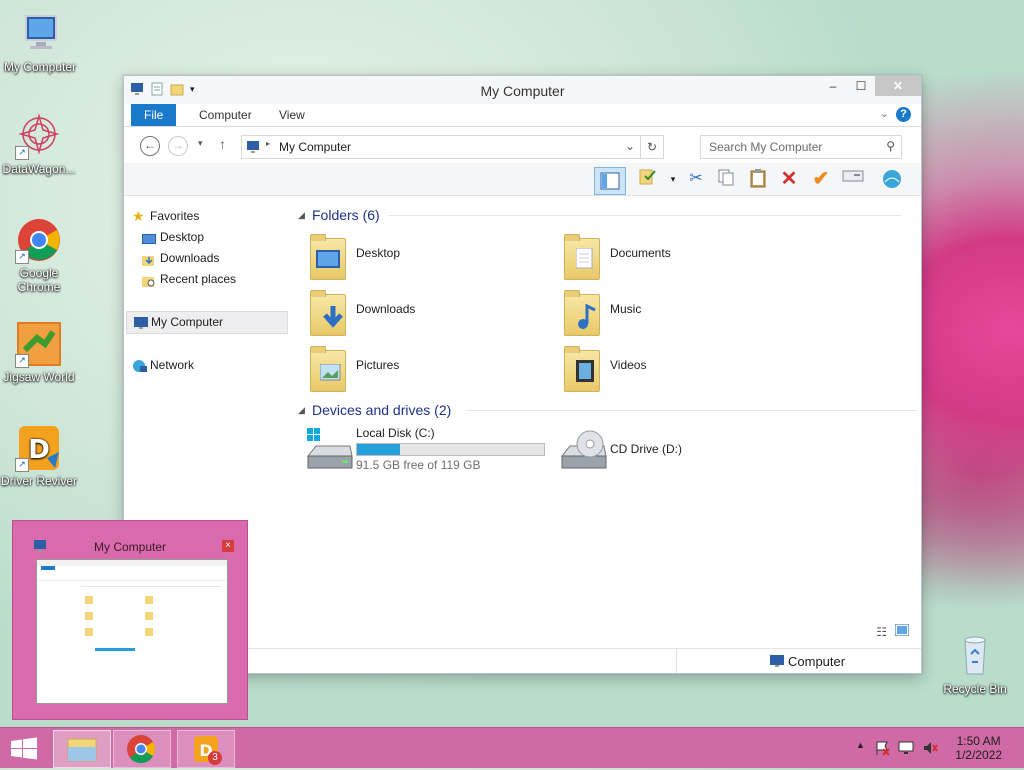 The image size is (1024, 770). What do you see at coordinates (346, 215) in the screenshot?
I see `group-title: Folders (6)` at bounding box center [346, 215].